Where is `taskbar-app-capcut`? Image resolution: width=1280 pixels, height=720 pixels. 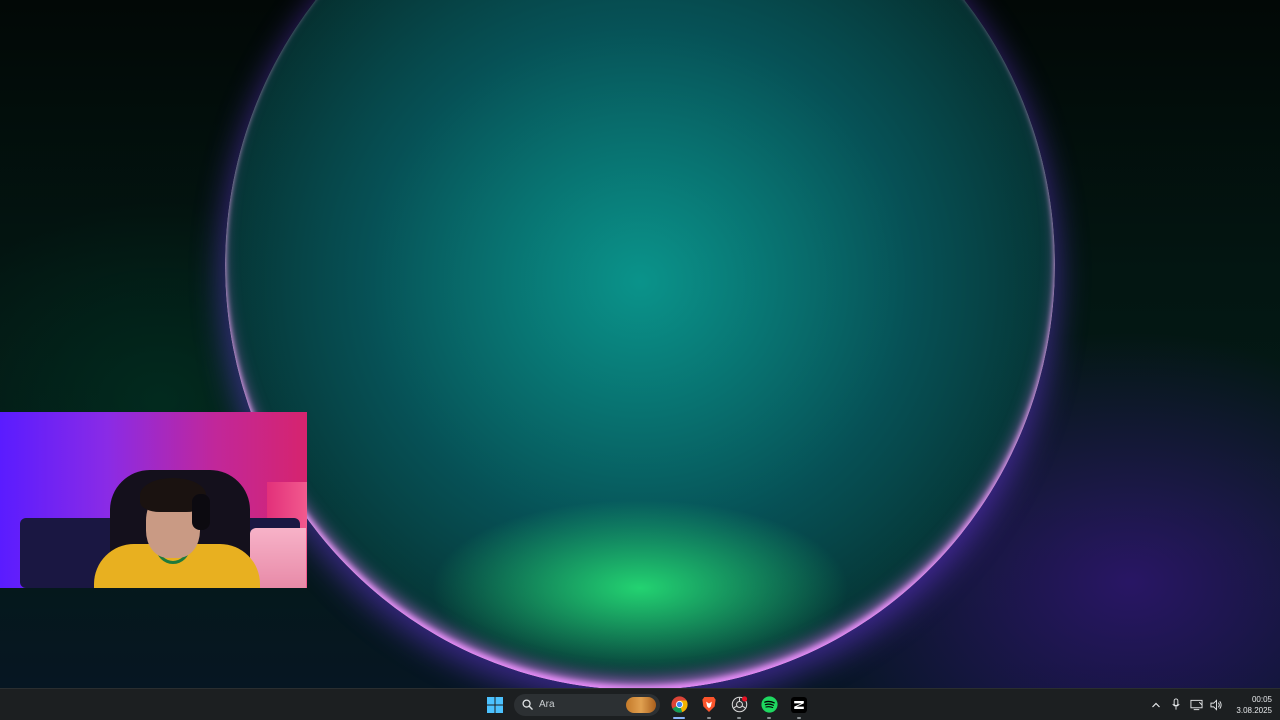 taskbar-app-capcut is located at coordinates (799, 705).